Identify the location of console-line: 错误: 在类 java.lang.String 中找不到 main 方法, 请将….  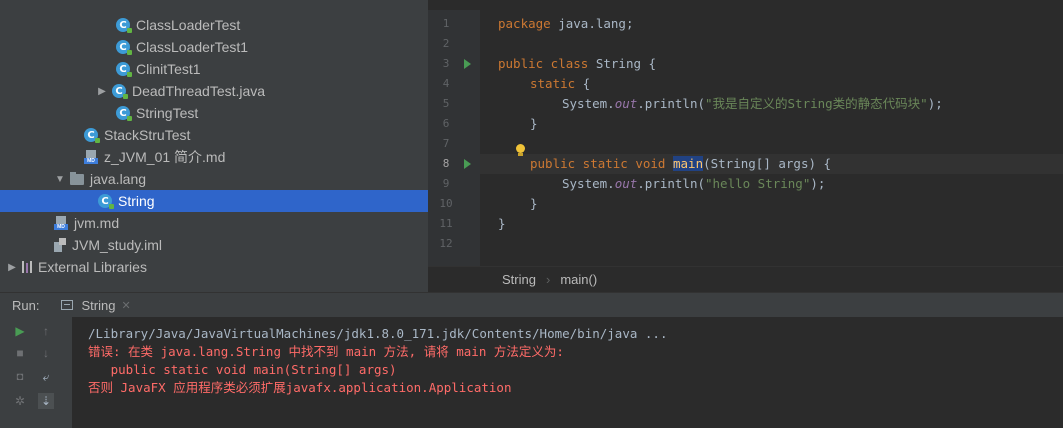
(326, 351).